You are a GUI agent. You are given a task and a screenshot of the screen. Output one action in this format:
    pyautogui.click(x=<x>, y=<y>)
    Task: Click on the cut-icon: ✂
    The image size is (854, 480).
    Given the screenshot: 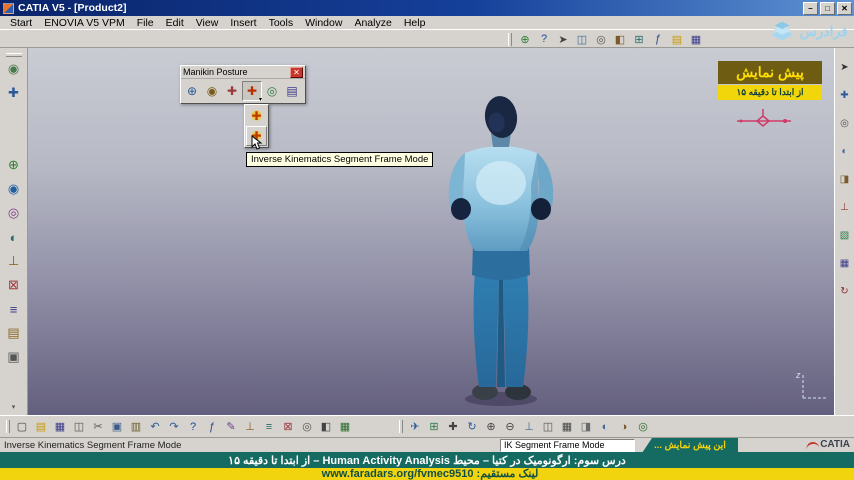 What is the action you would take?
    pyautogui.click(x=98, y=427)
    